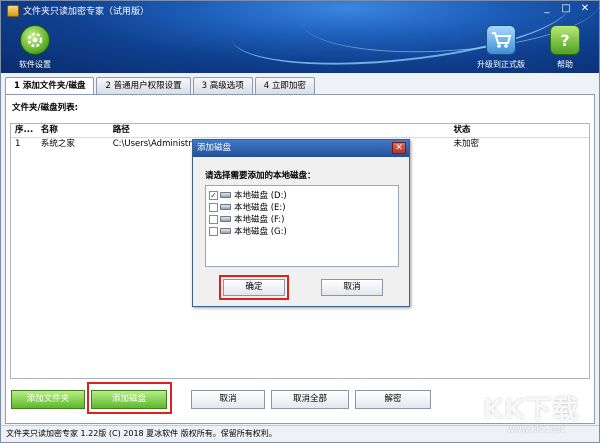 The image size is (600, 443). I want to click on upgrade-button: 升级到正式版, so click(501, 47).